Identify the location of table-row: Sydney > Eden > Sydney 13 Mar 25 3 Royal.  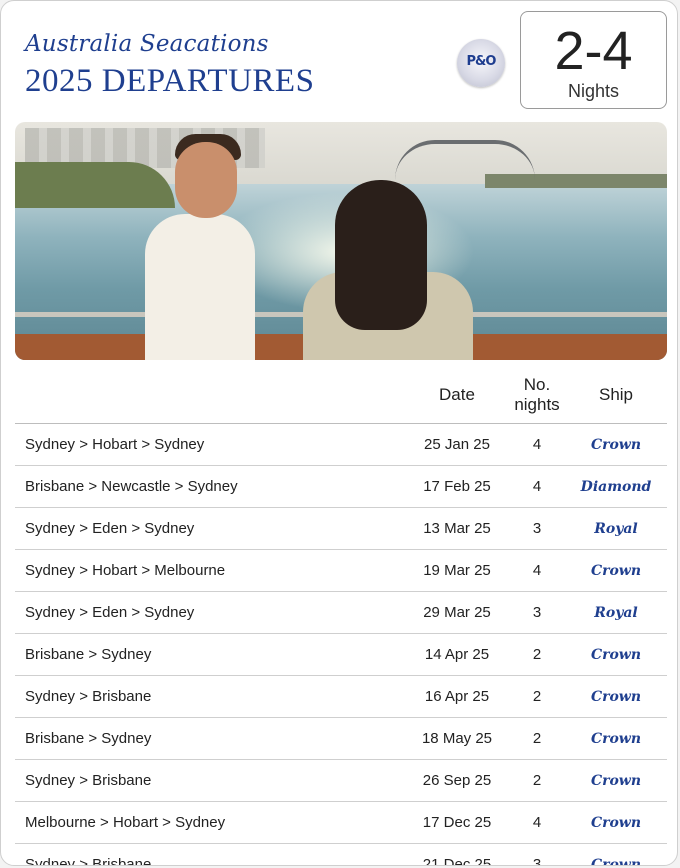
(341, 528).